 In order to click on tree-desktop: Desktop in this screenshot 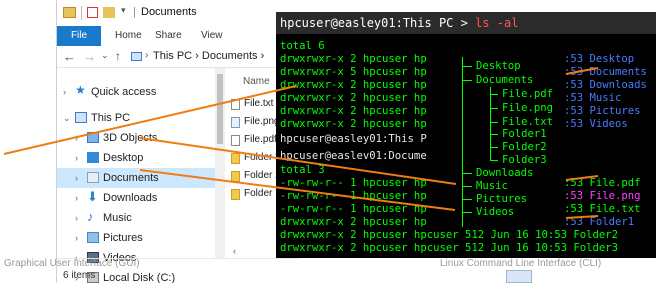, I will do `click(498, 66)`.